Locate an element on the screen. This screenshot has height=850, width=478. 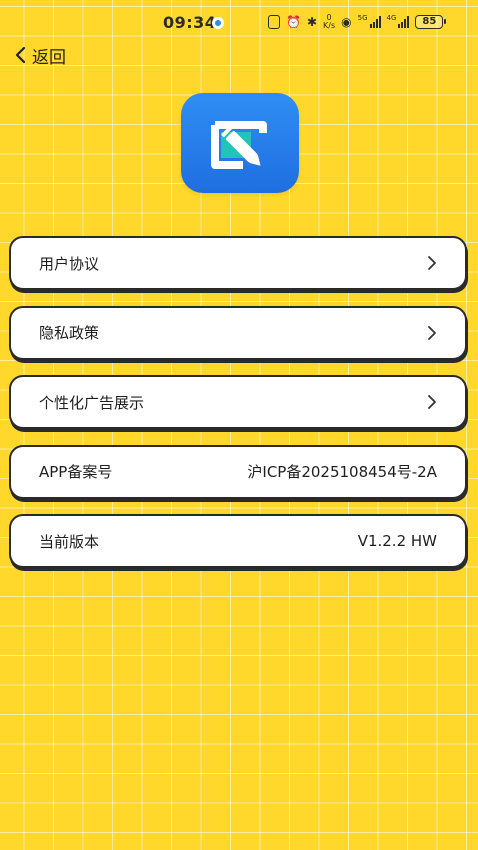
alarm-icon: ⏰ is located at coordinates (293, 22).